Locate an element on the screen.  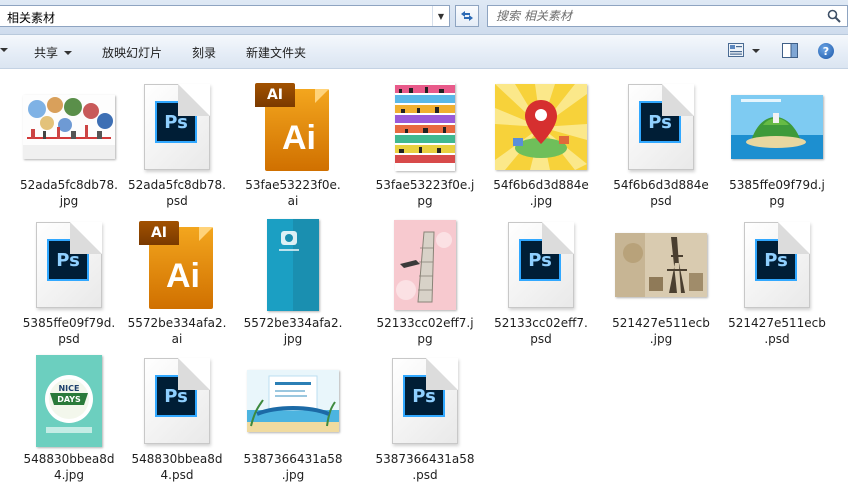
file-item: 52ada5fc8db78. jpg is located at coordinates (69, 140).